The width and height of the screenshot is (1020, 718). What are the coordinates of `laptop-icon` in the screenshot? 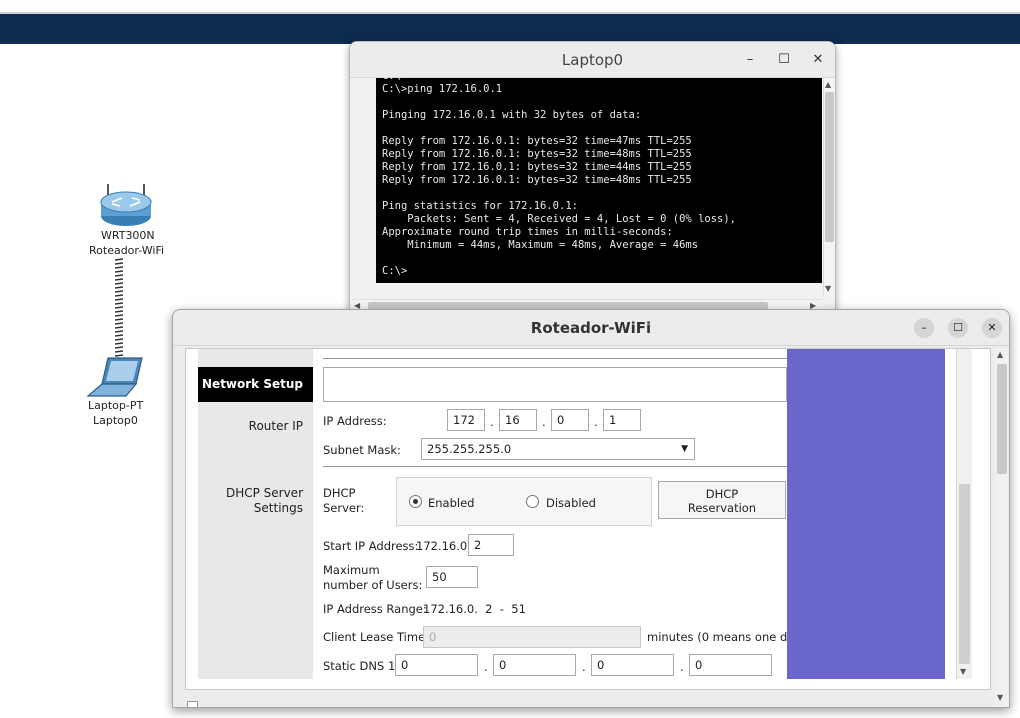 It's located at (116, 378).